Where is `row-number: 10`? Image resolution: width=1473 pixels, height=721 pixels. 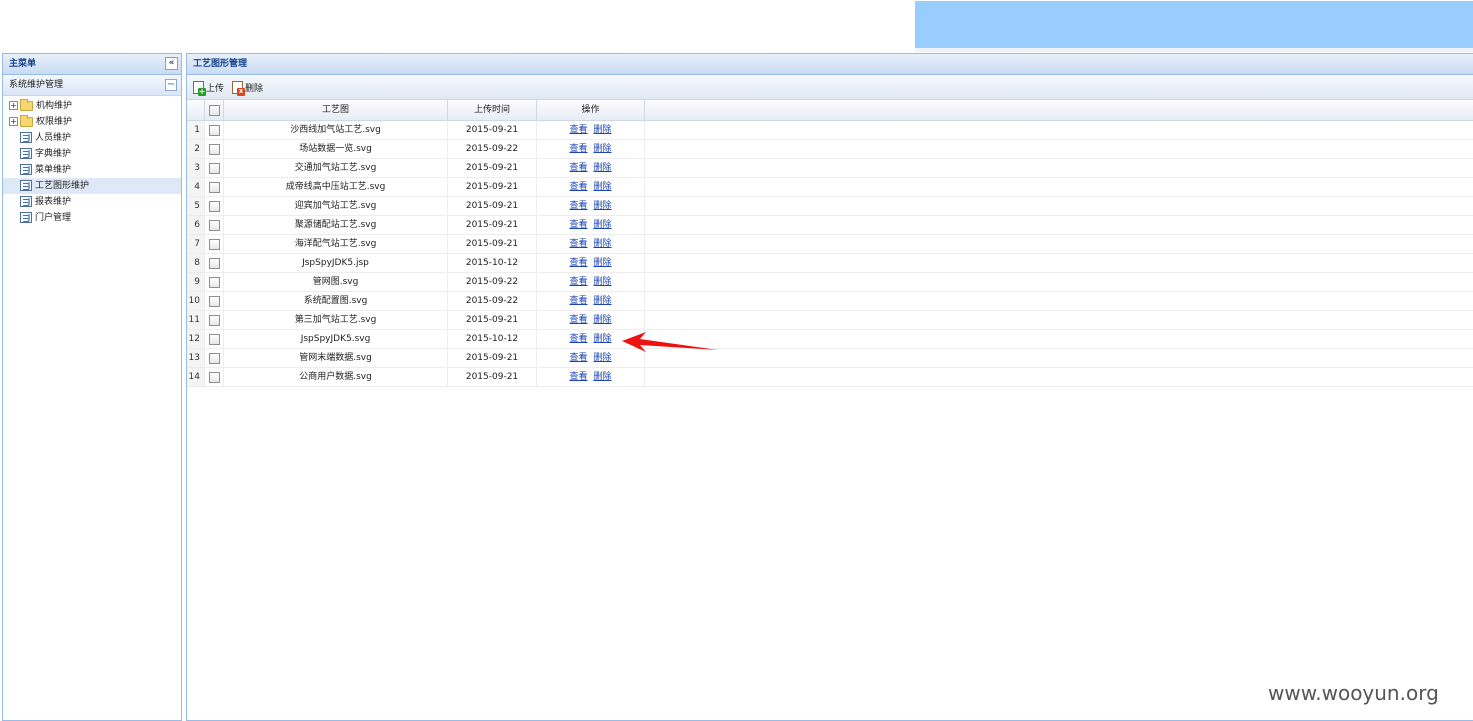 row-number: 10 is located at coordinates (196, 301).